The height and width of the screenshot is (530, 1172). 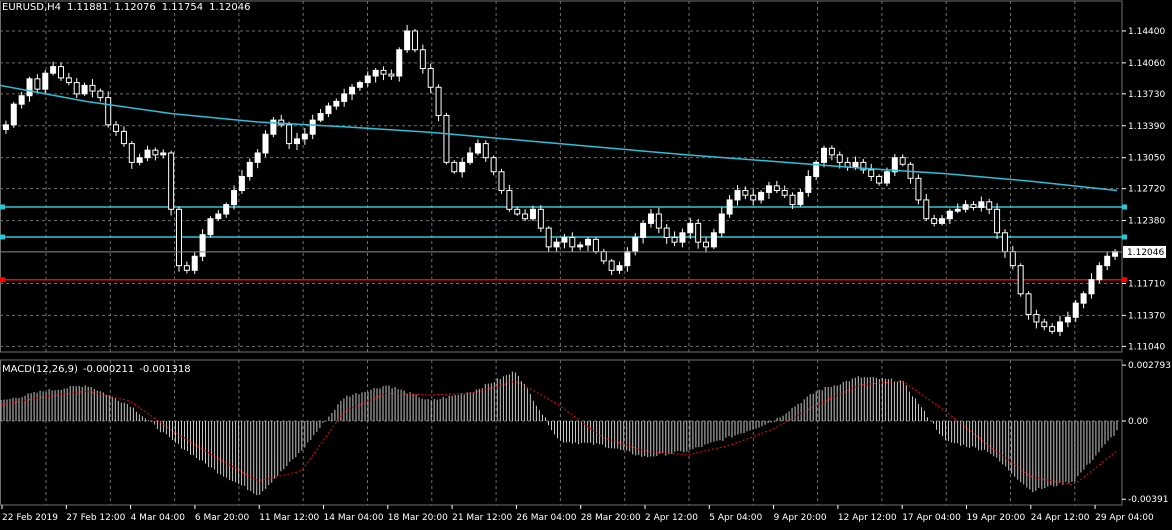 I want to click on x-tick-label: 14 Mar 04:00, so click(x=354, y=518).